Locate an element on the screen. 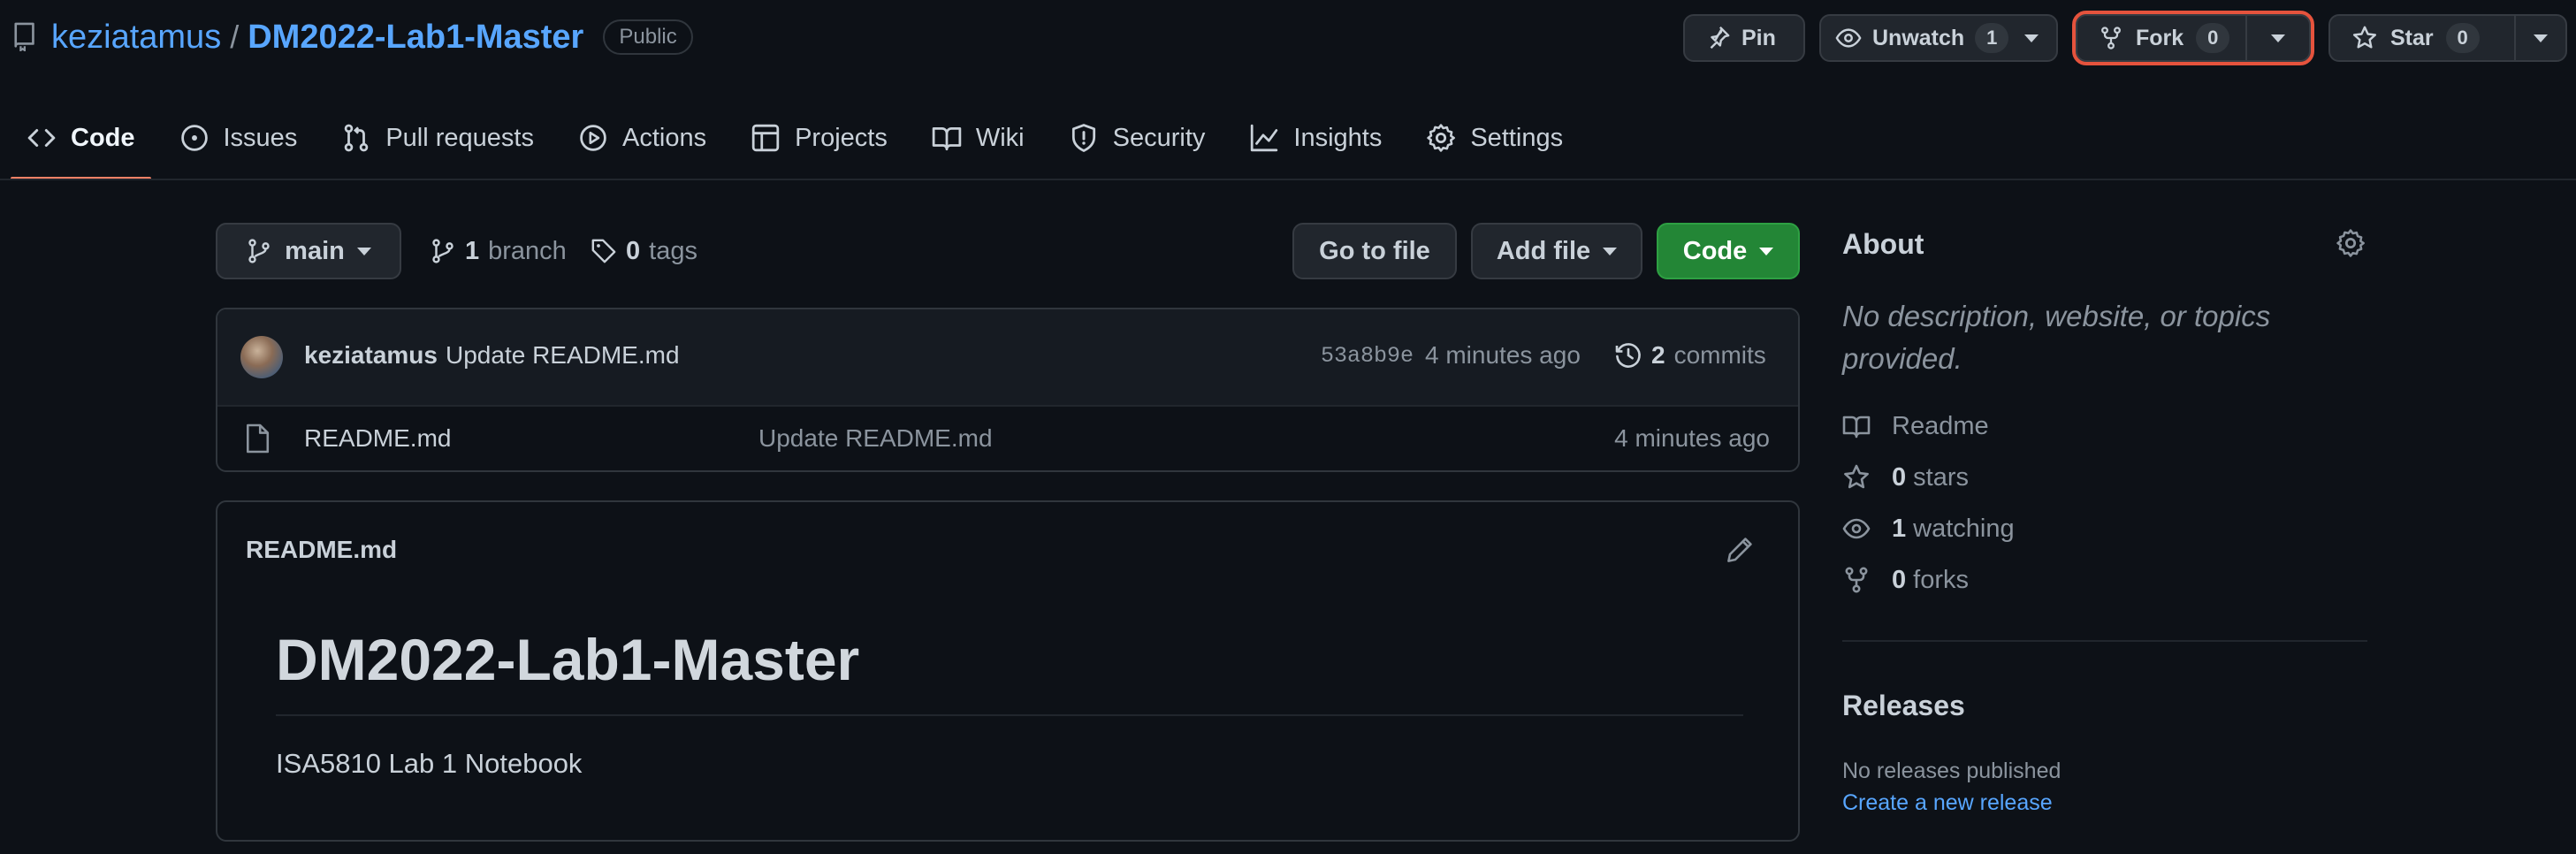 The image size is (2576, 854). tag-label: tags is located at coordinates (673, 250).